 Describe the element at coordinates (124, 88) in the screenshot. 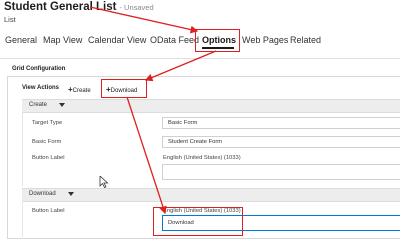

I see `download-button-highlight` at that location.